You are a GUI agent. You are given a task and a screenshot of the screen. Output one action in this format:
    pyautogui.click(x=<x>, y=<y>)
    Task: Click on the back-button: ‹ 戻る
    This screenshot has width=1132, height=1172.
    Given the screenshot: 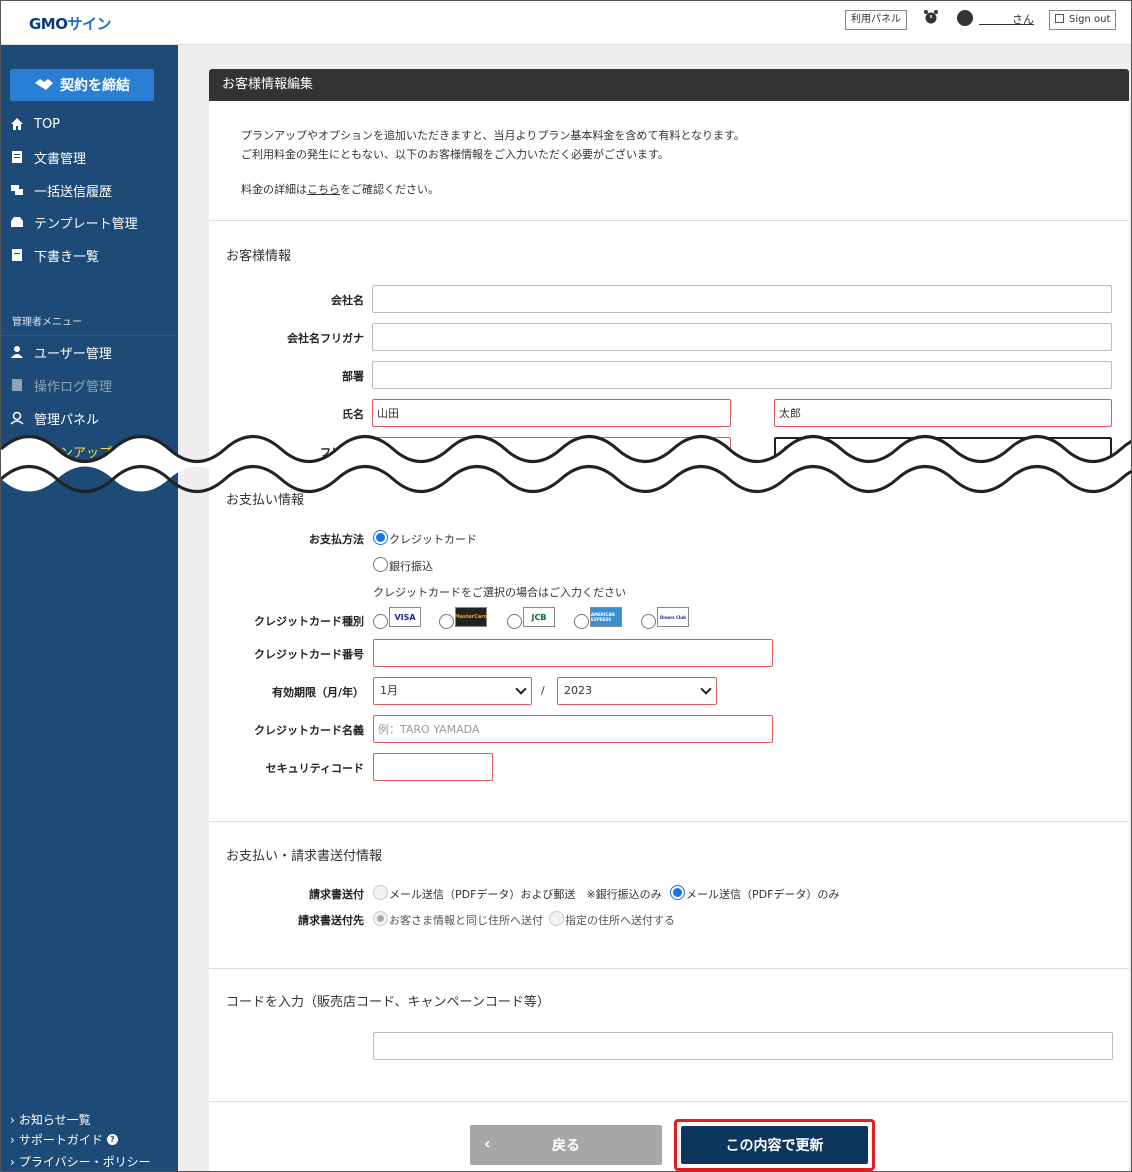 What is the action you would take?
    pyautogui.click(x=566, y=1145)
    